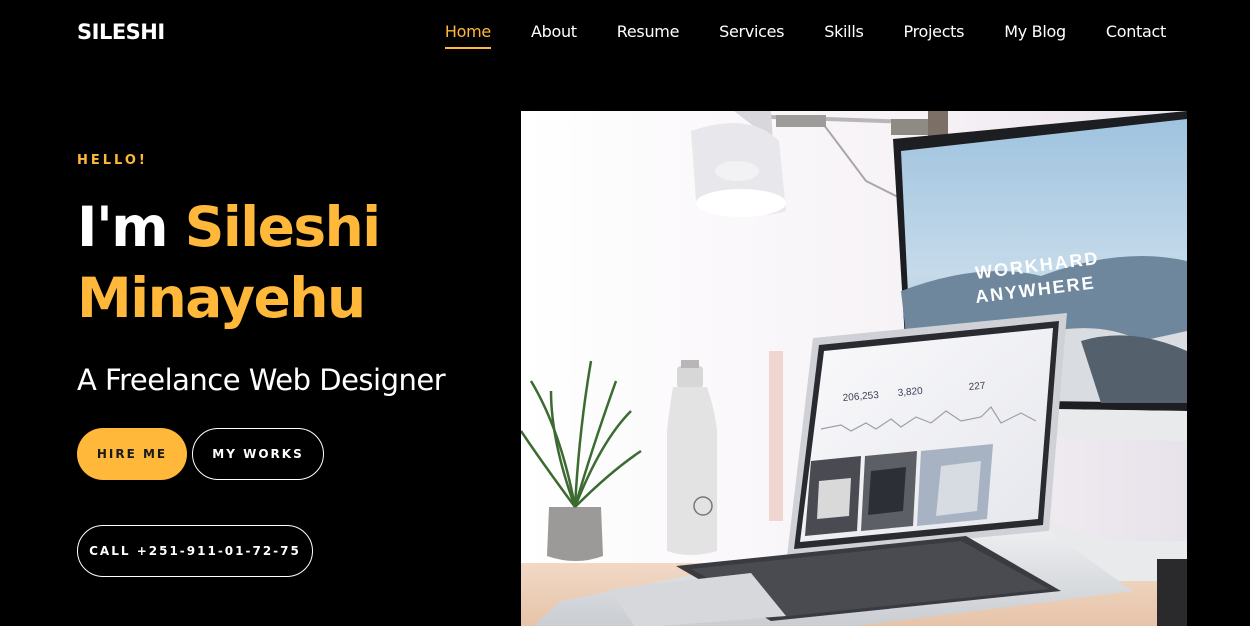 Image resolution: width=1250 pixels, height=628 pixels. Describe the element at coordinates (554, 35) in the screenshot. I see `nav-about: About` at that location.